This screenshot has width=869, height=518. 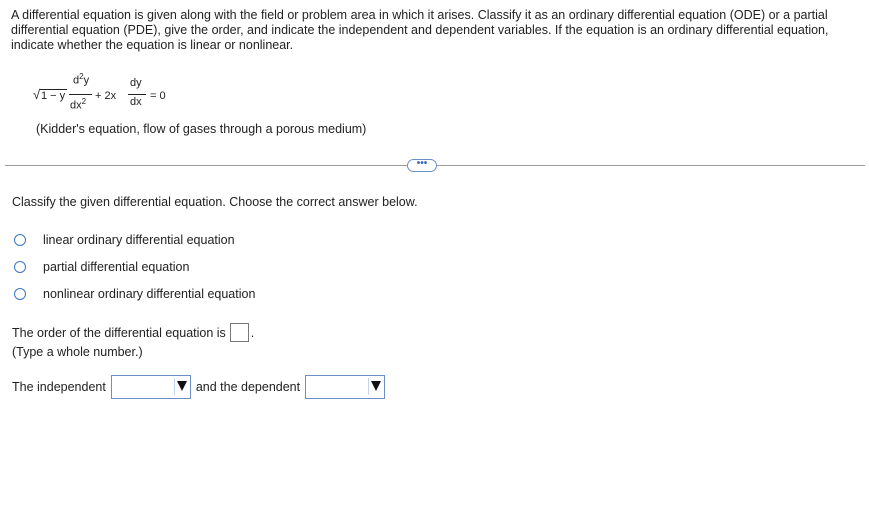 What do you see at coordinates (239, 332) in the screenshot?
I see `order-answer-input` at bounding box center [239, 332].